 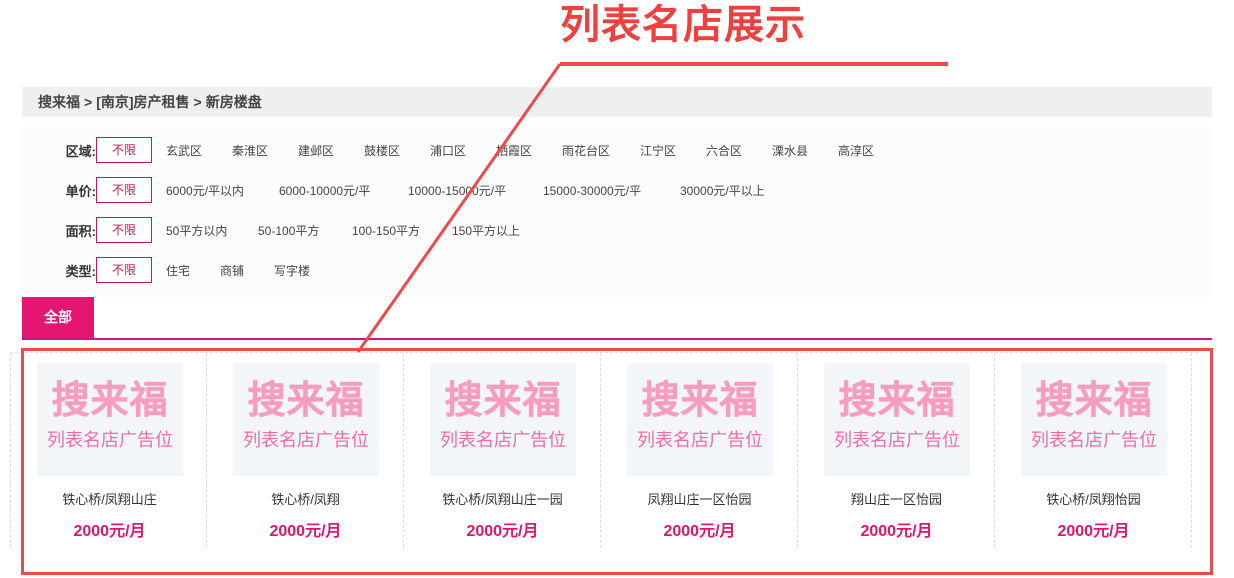 I want to click on filter-label: 类型:, so click(x=80, y=271).